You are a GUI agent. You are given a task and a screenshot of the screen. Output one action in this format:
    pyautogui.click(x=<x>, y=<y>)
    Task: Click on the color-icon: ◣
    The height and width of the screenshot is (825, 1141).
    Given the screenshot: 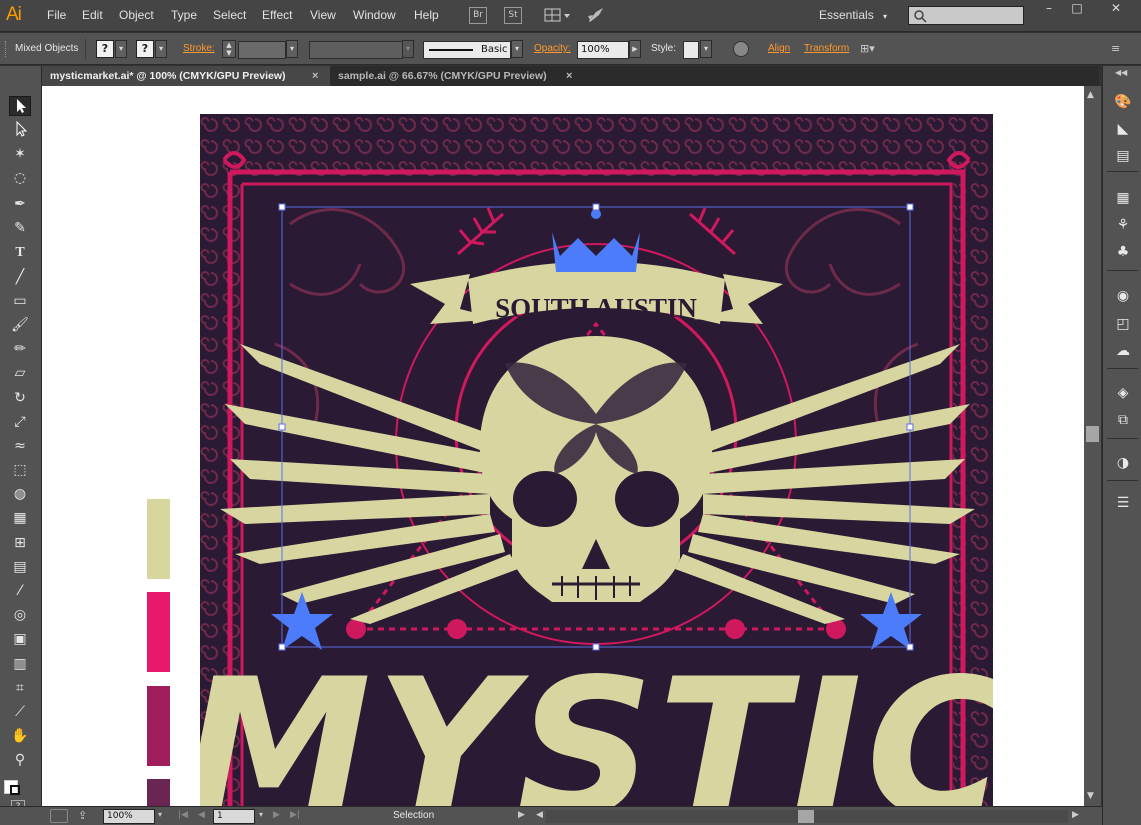 What is the action you would take?
    pyautogui.click(x=1123, y=129)
    